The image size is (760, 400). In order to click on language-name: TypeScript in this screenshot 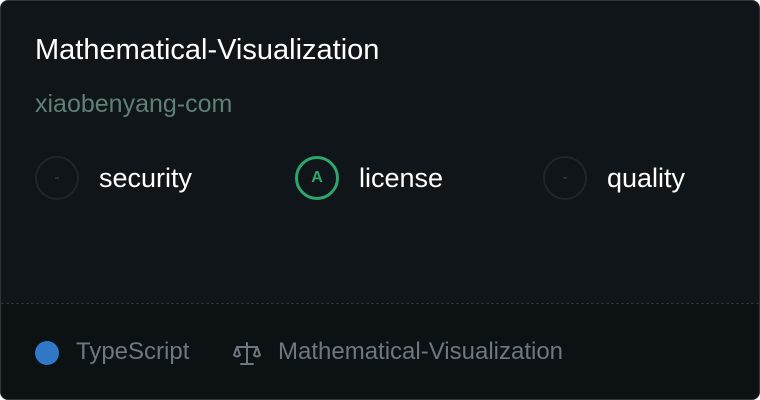, I will do `click(133, 351)`.